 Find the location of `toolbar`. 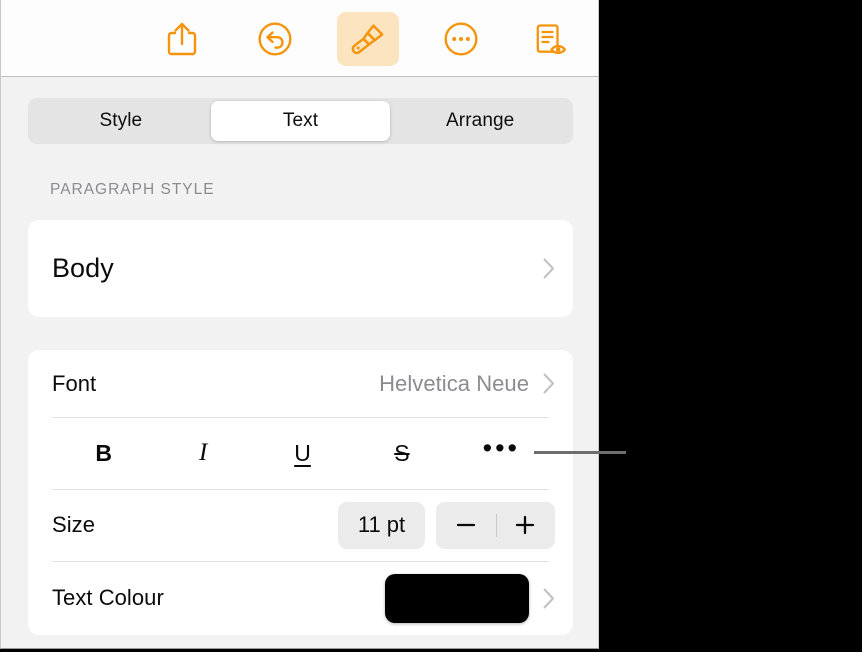

toolbar is located at coordinates (299, 38).